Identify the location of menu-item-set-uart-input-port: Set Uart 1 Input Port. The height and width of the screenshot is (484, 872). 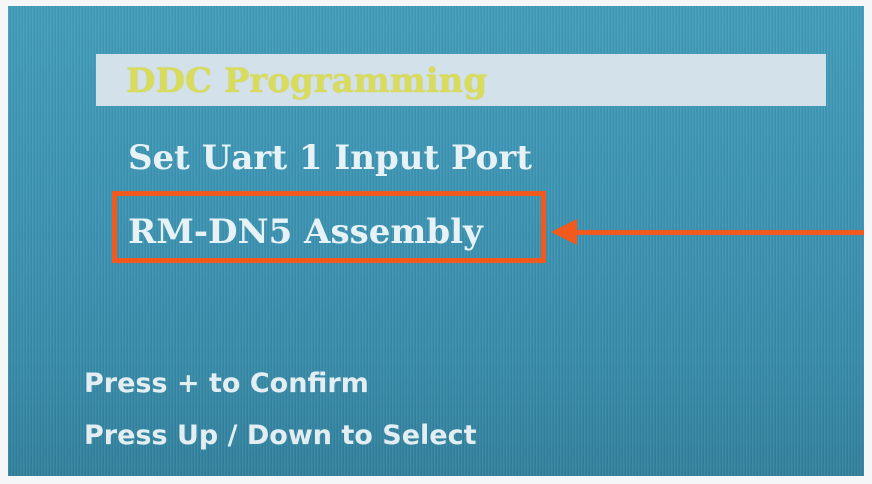
(330, 158).